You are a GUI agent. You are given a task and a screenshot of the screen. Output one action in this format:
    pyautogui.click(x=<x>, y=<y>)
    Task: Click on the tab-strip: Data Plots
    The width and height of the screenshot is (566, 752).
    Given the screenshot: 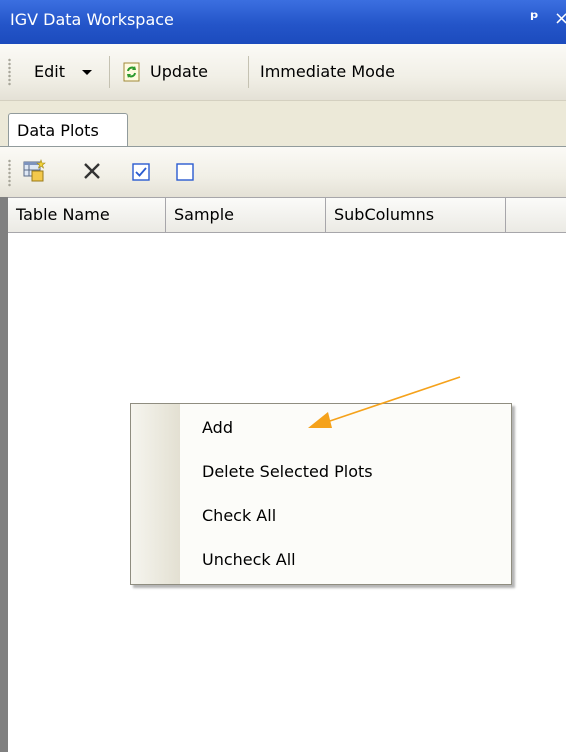 What is the action you would take?
    pyautogui.click(x=283, y=124)
    